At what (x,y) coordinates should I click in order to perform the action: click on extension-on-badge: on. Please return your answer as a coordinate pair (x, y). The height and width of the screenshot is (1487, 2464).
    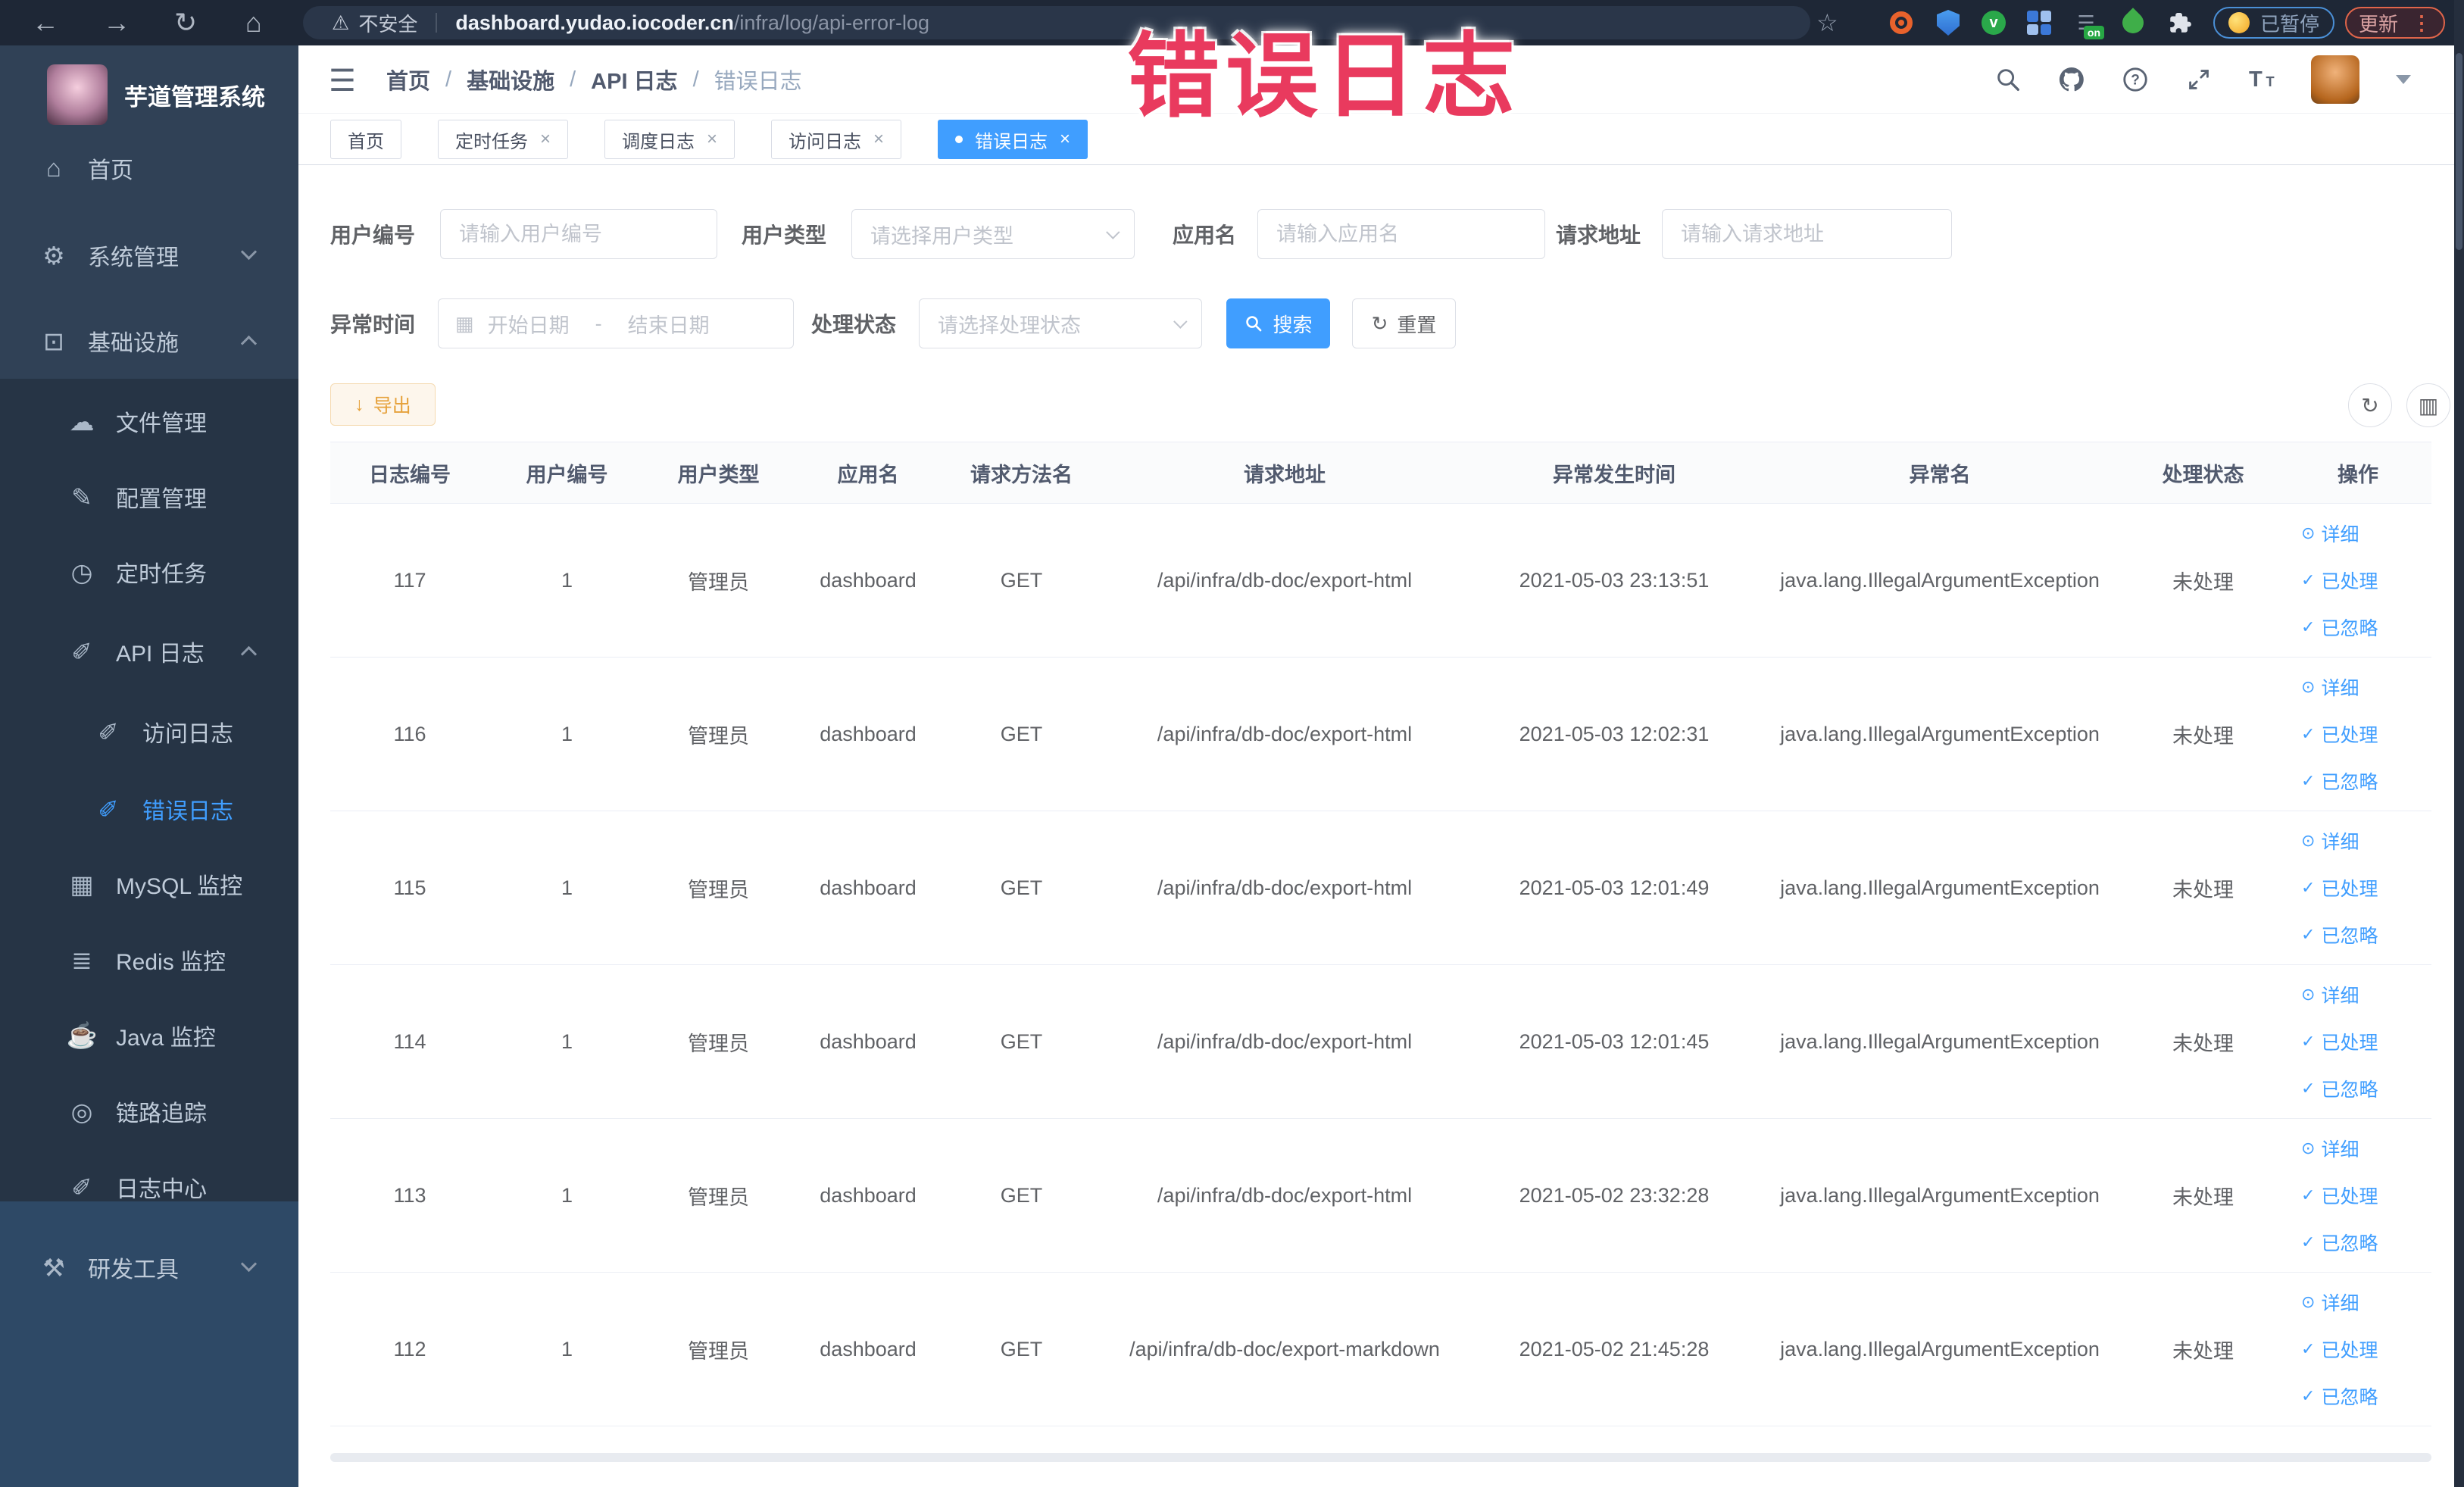
    Looking at the image, I should click on (2093, 32).